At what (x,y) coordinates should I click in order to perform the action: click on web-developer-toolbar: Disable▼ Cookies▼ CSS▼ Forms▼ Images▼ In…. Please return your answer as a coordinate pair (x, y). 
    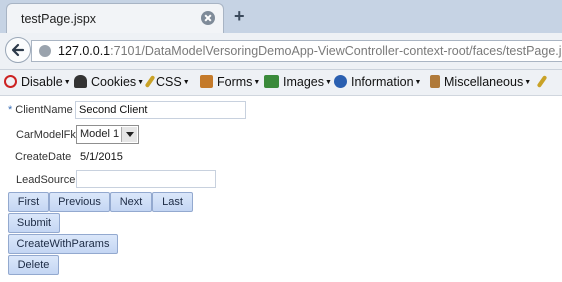
    Looking at the image, I should click on (281, 83).